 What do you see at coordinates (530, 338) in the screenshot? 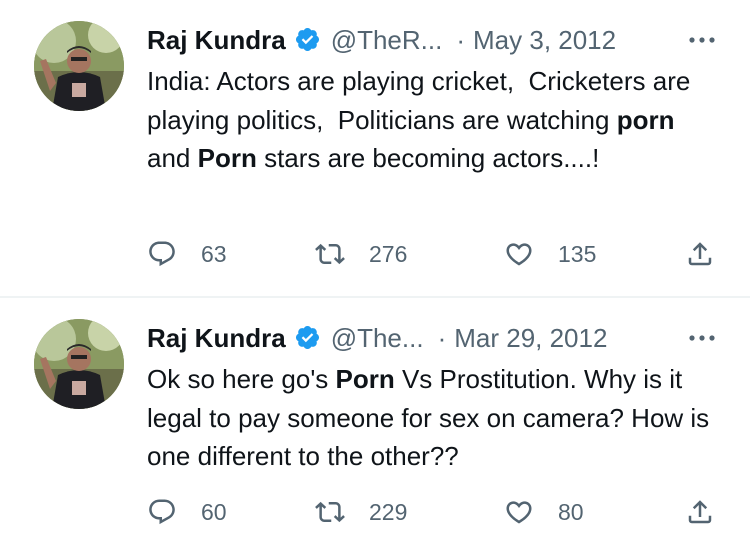
I see `tweet-date: Mar 29, 2012` at bounding box center [530, 338].